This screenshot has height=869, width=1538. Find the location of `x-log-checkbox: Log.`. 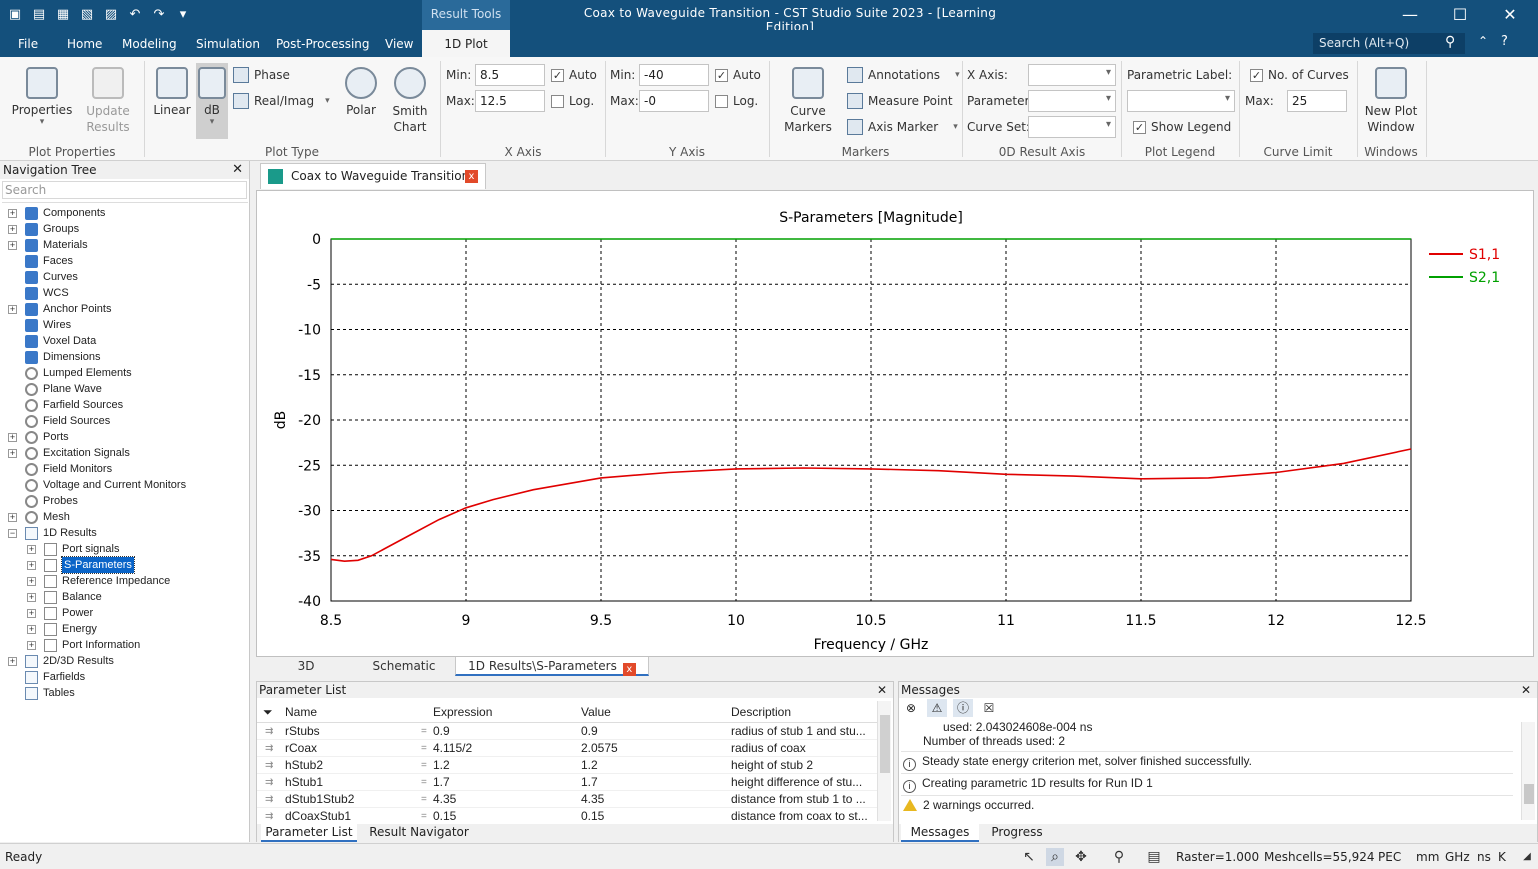

x-log-checkbox: Log. is located at coordinates (572, 101).